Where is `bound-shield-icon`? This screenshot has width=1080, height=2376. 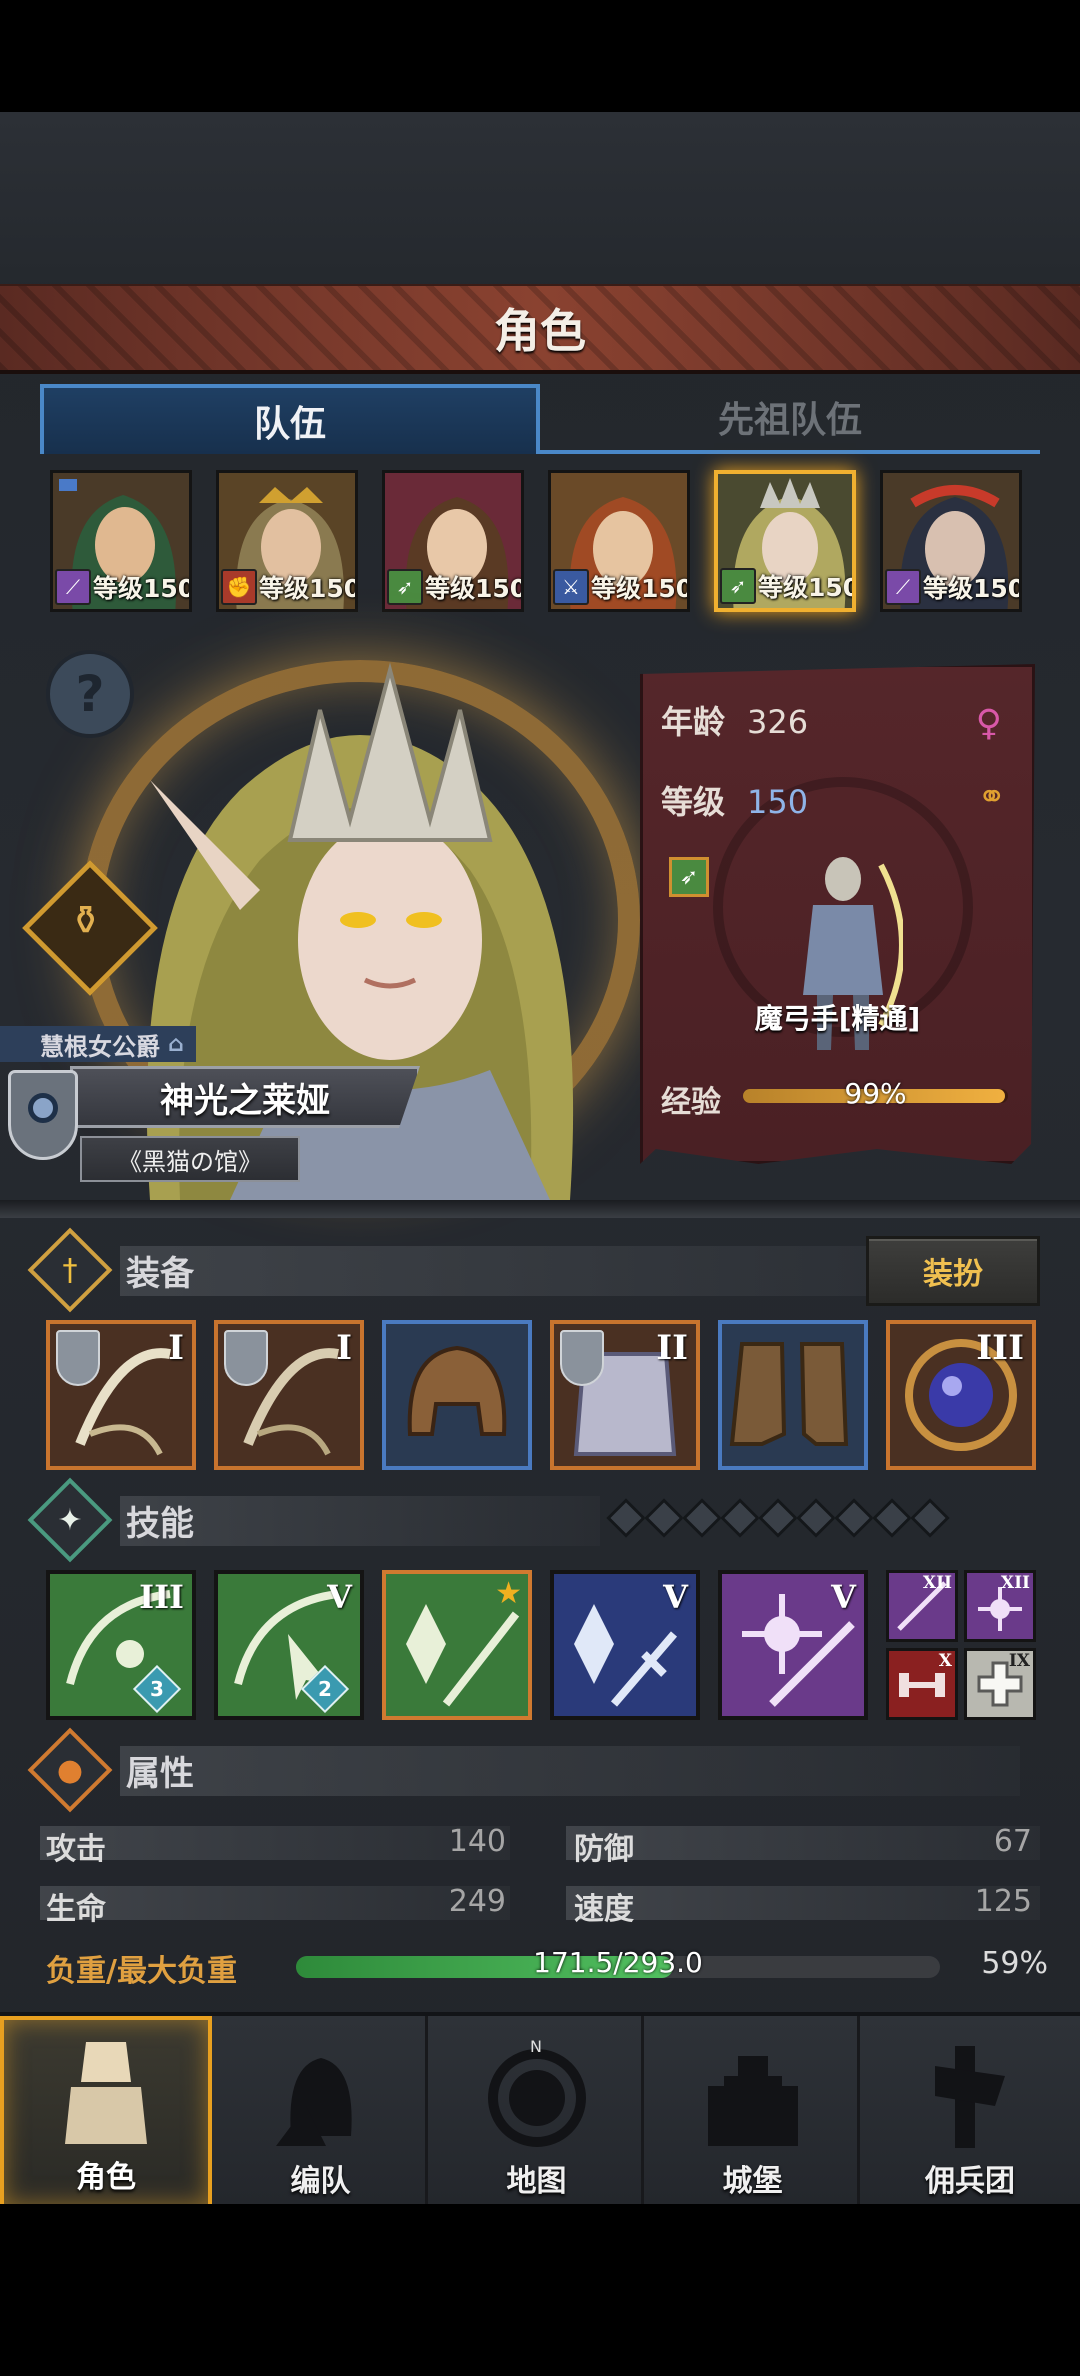 bound-shield-icon is located at coordinates (78, 1358).